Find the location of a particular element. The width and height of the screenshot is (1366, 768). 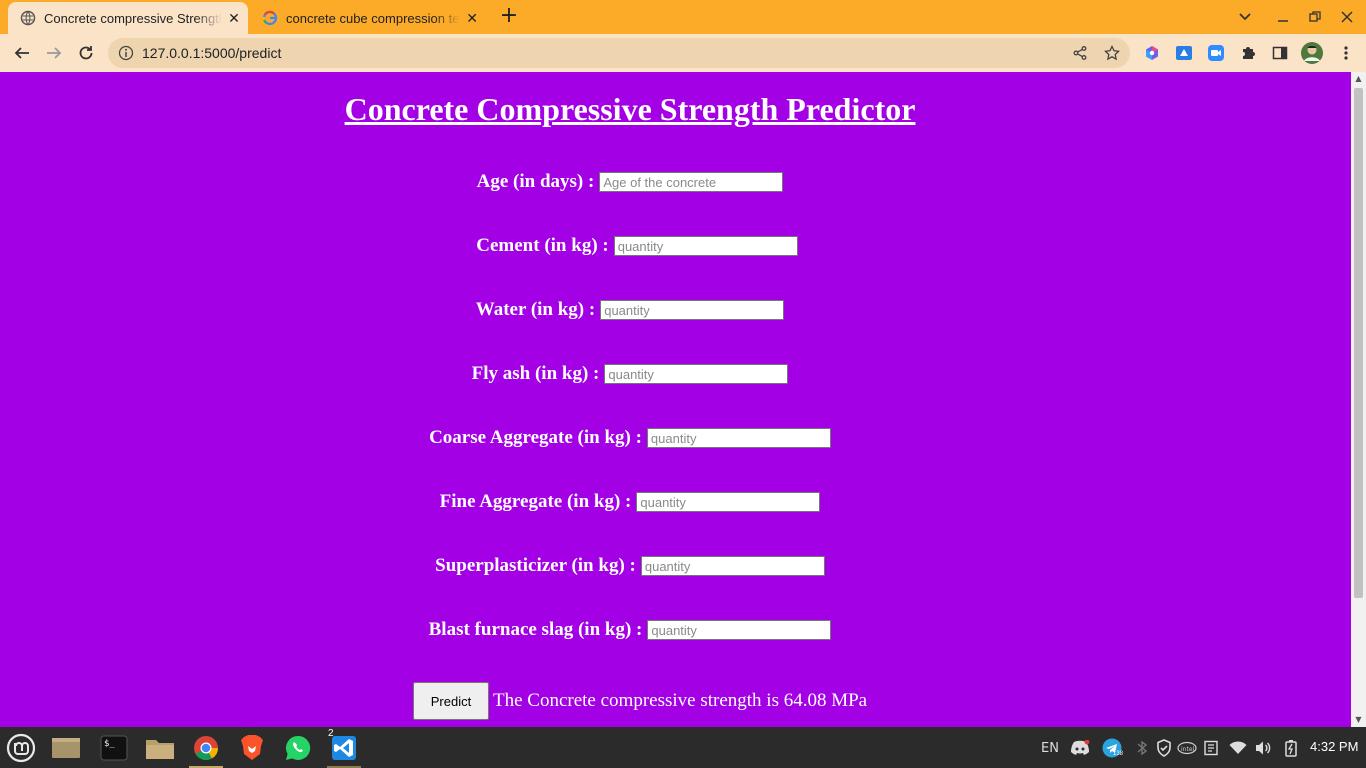

extension-drive-icon is located at coordinates (1184, 53).